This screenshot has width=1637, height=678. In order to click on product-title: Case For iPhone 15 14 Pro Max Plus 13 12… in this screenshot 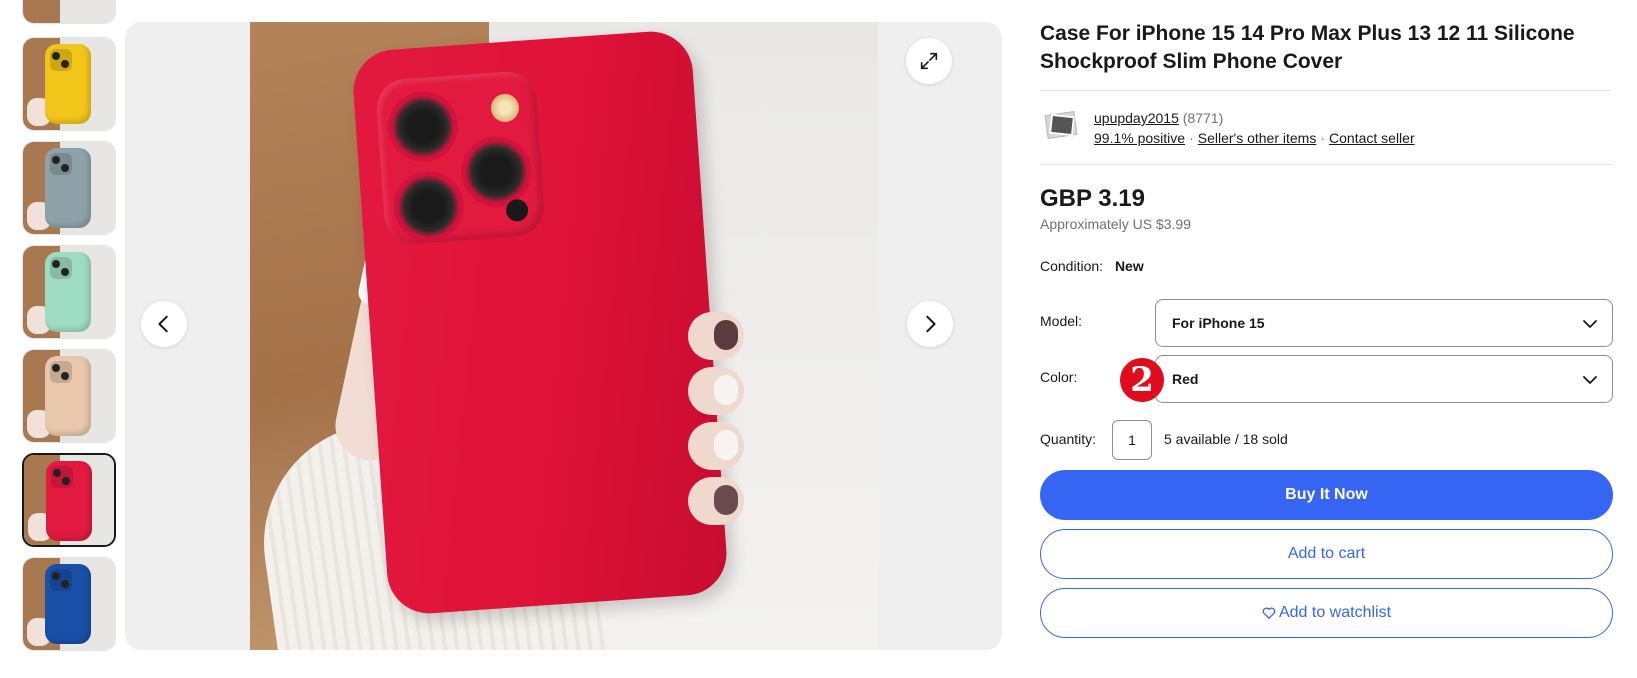, I will do `click(1307, 47)`.